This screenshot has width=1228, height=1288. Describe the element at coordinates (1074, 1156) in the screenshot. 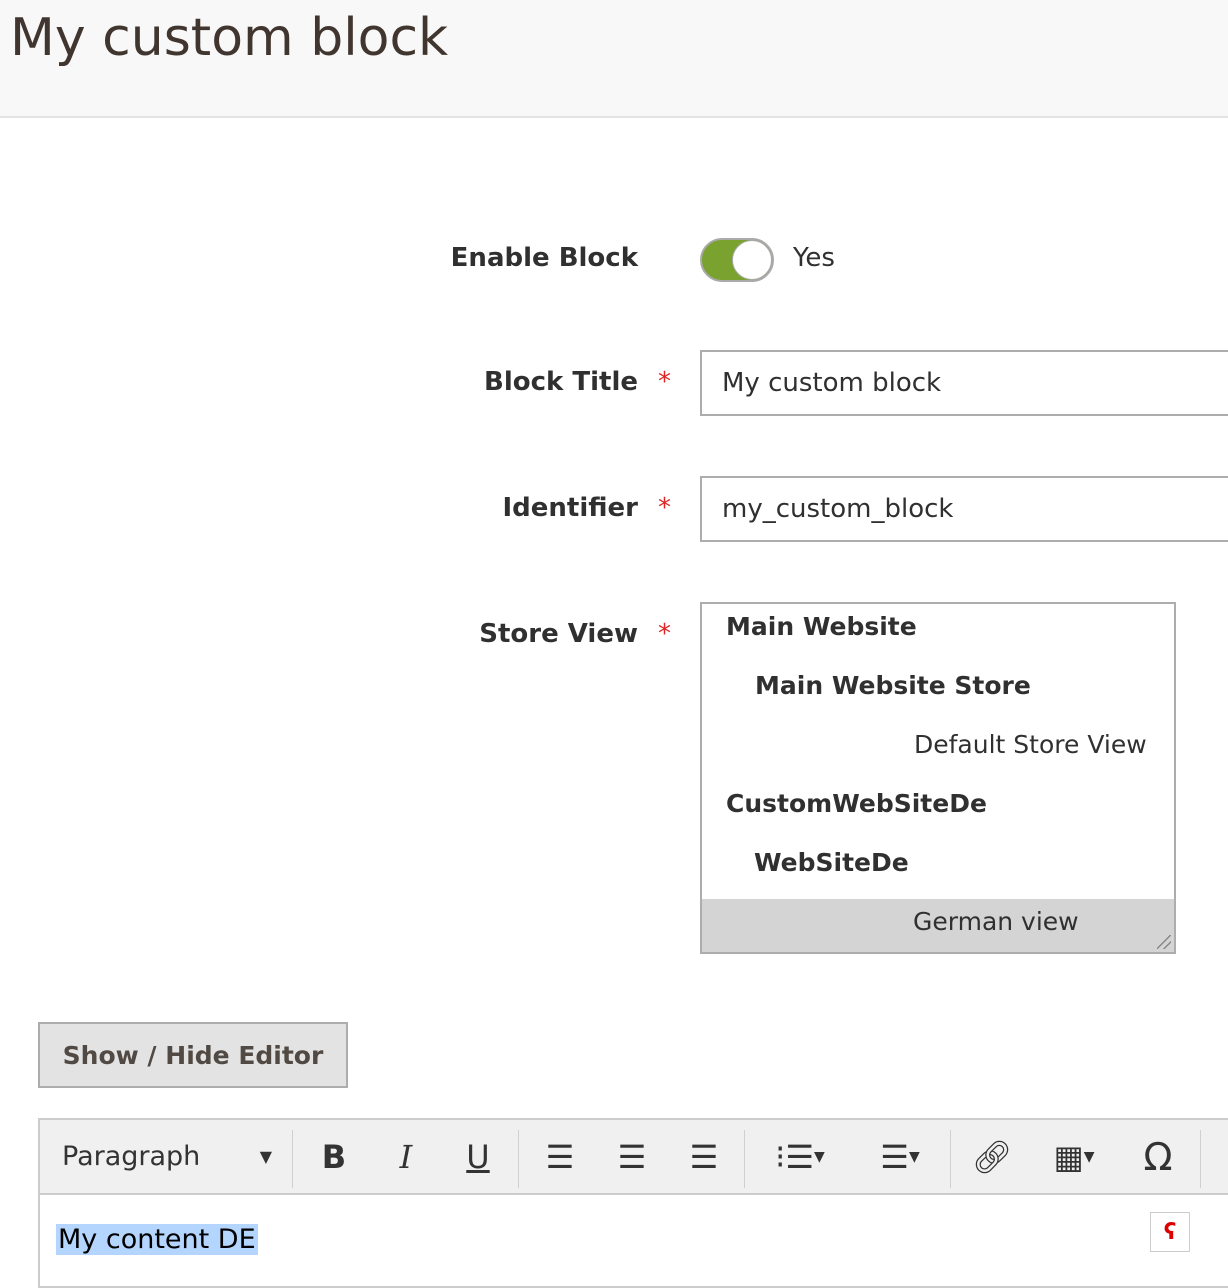

I see `table-icon: ▦ ▼` at that location.